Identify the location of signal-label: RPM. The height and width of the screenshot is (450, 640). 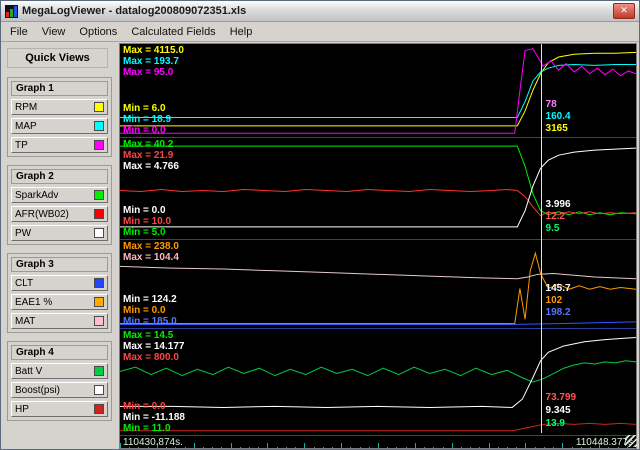
(26, 107).